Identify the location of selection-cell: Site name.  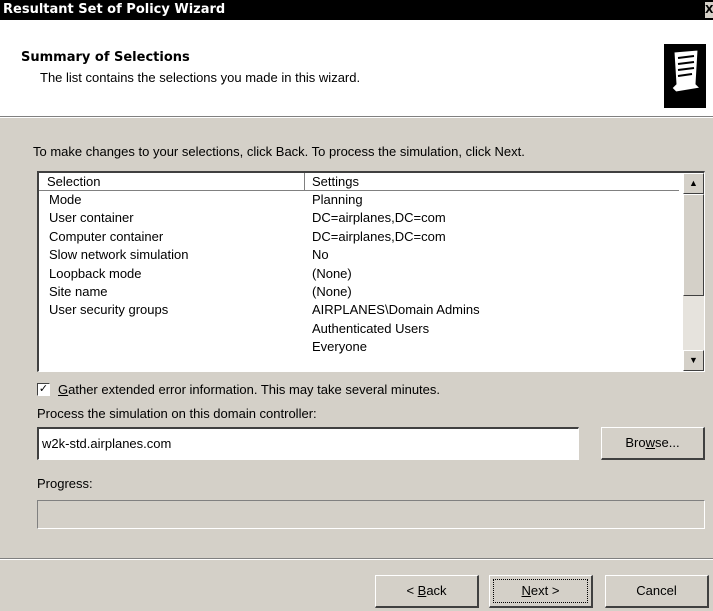
(78, 291).